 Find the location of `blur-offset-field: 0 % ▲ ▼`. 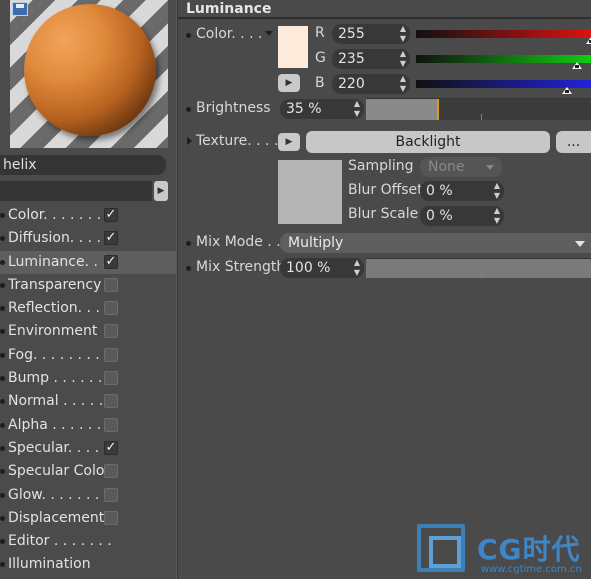

blur-offset-field: 0 % ▲ ▼ is located at coordinates (462, 191).